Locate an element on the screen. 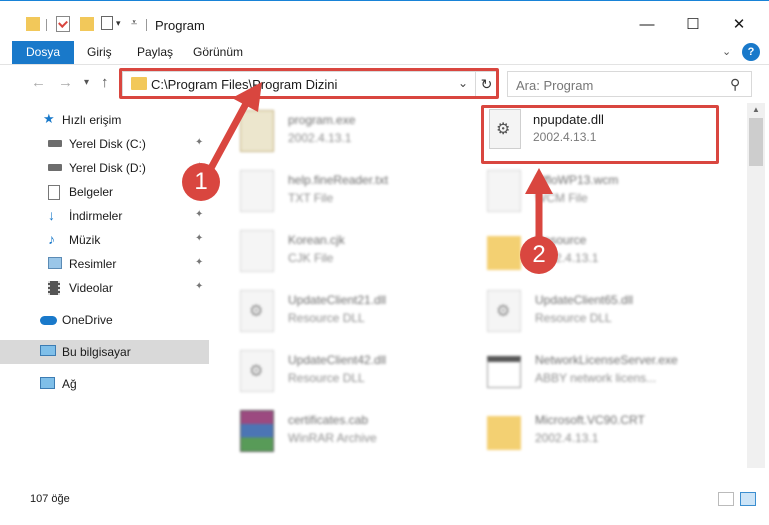  scroll-up-arrow: ▲ is located at coordinates (756, 109).